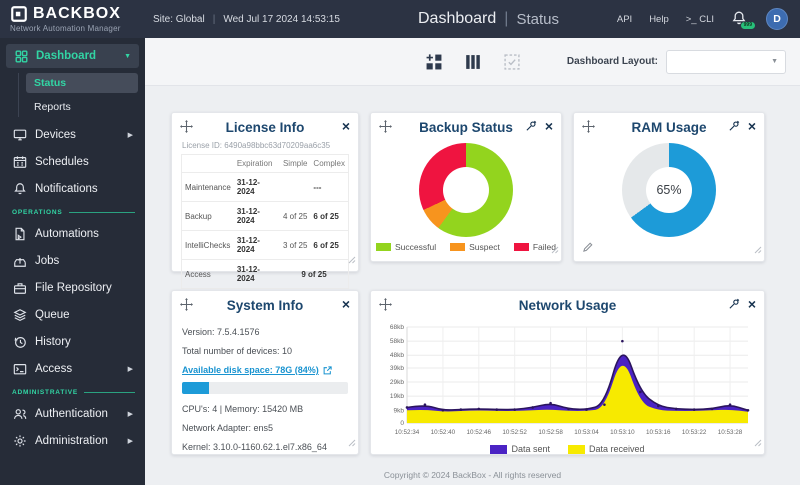 Image resolution: width=800 pixels, height=485 pixels. Describe the element at coordinates (700, 19) in the screenshot. I see `cli-link: >_ CLI` at that location.